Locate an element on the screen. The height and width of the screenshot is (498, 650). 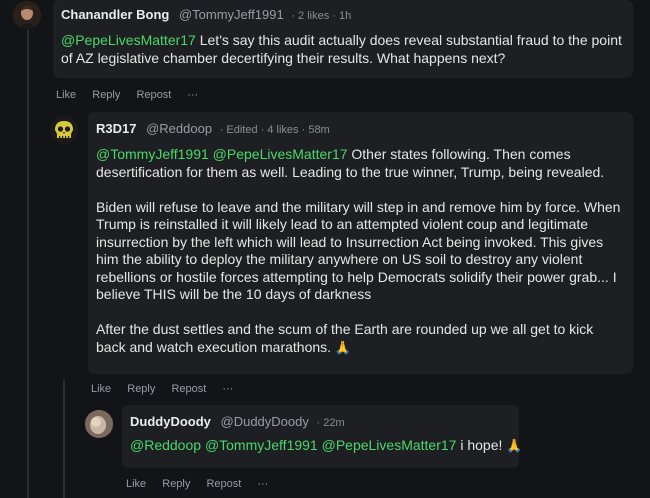
author-handle: @Reddoop is located at coordinates (179, 128).